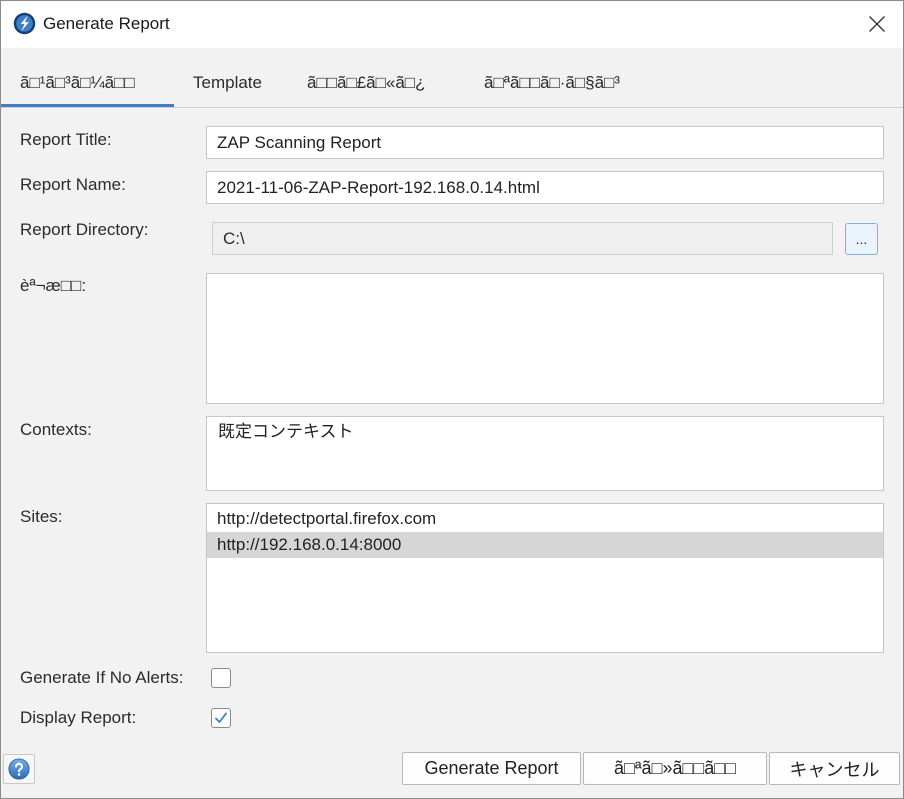 This screenshot has width=904, height=799. What do you see at coordinates (366, 82) in the screenshot?
I see `tab-label: ã□□ã□£ã□«ã□¿` at bounding box center [366, 82].